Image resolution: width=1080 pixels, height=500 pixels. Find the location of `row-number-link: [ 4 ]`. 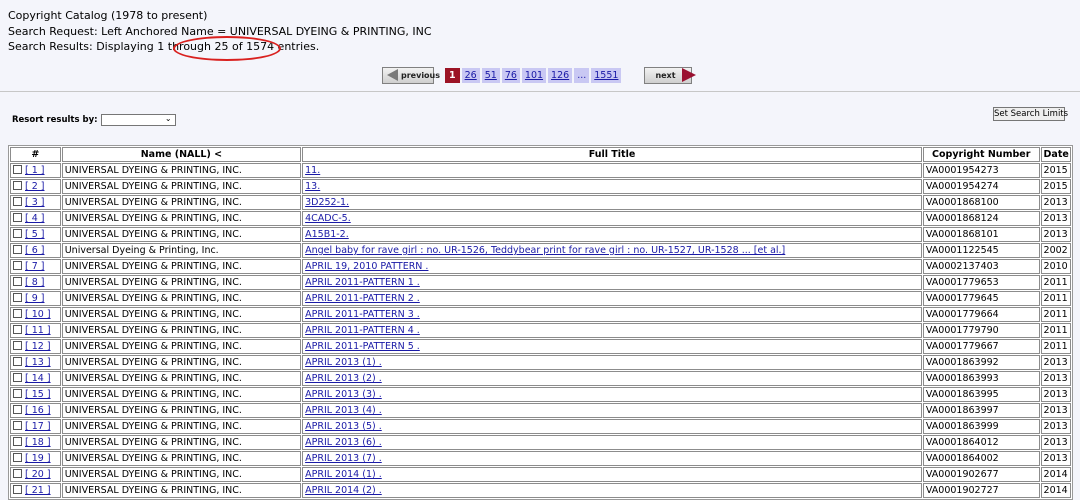

row-number-link: [ 4 ] is located at coordinates (35, 218).